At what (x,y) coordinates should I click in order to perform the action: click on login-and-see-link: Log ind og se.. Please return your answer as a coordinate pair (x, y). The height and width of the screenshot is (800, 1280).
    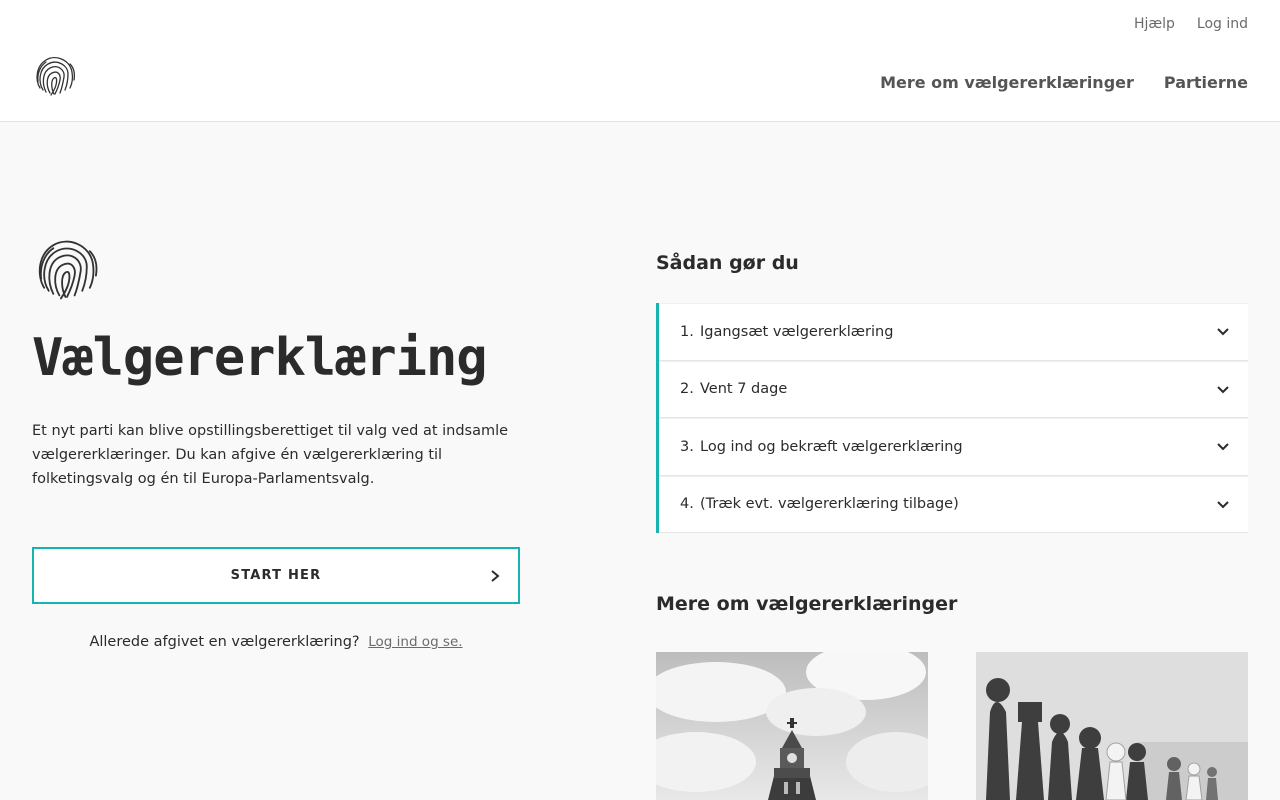
    Looking at the image, I should click on (415, 642).